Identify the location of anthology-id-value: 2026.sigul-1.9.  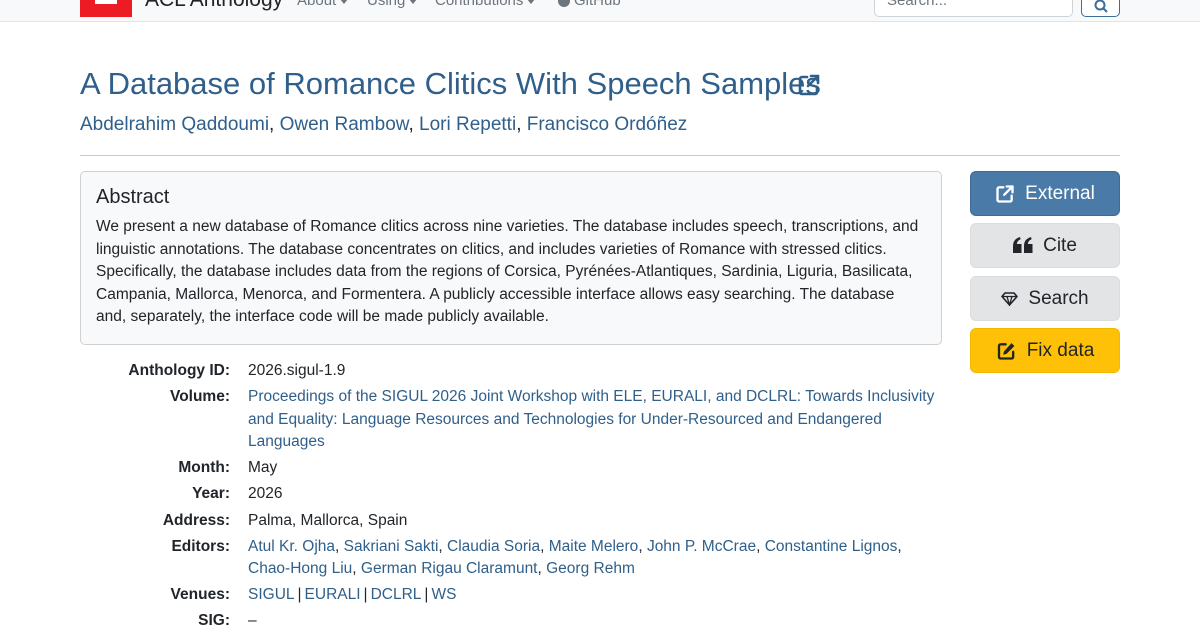
(297, 370).